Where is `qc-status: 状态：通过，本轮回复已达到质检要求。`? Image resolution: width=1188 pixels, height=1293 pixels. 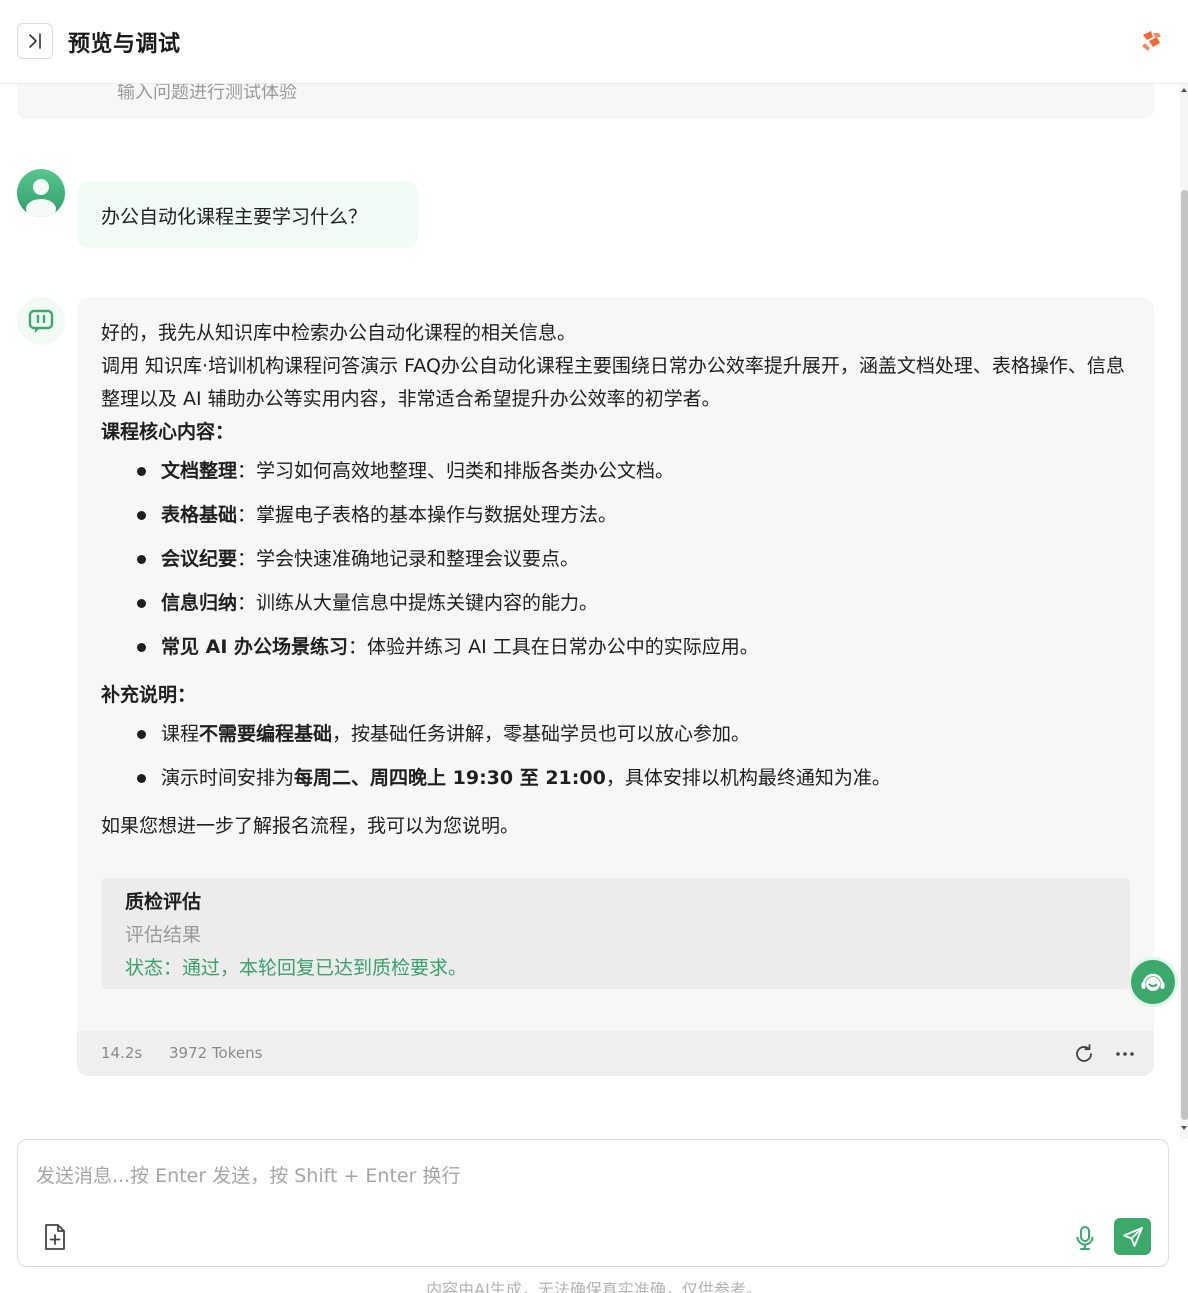 qc-status: 状态：通过，本轮回复已达到质检要求。 is located at coordinates (296, 968).